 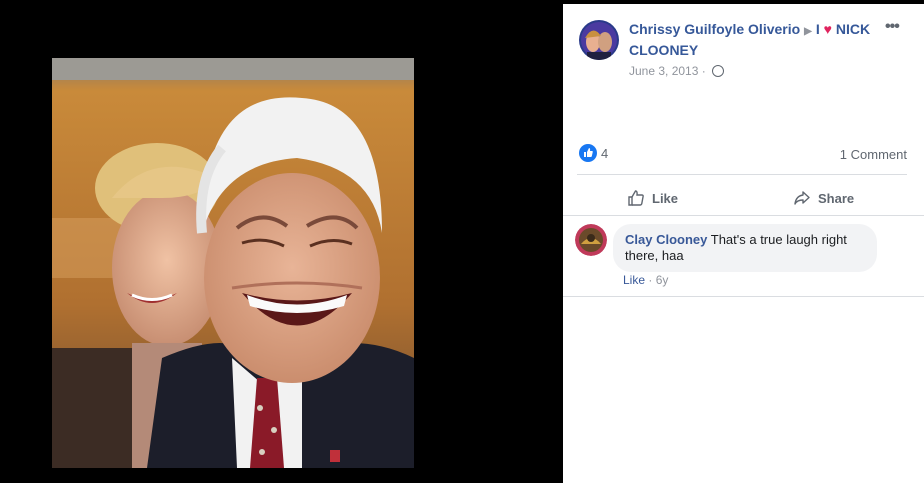 I want to click on post-date: June 3, 2013, so click(x=663, y=71).